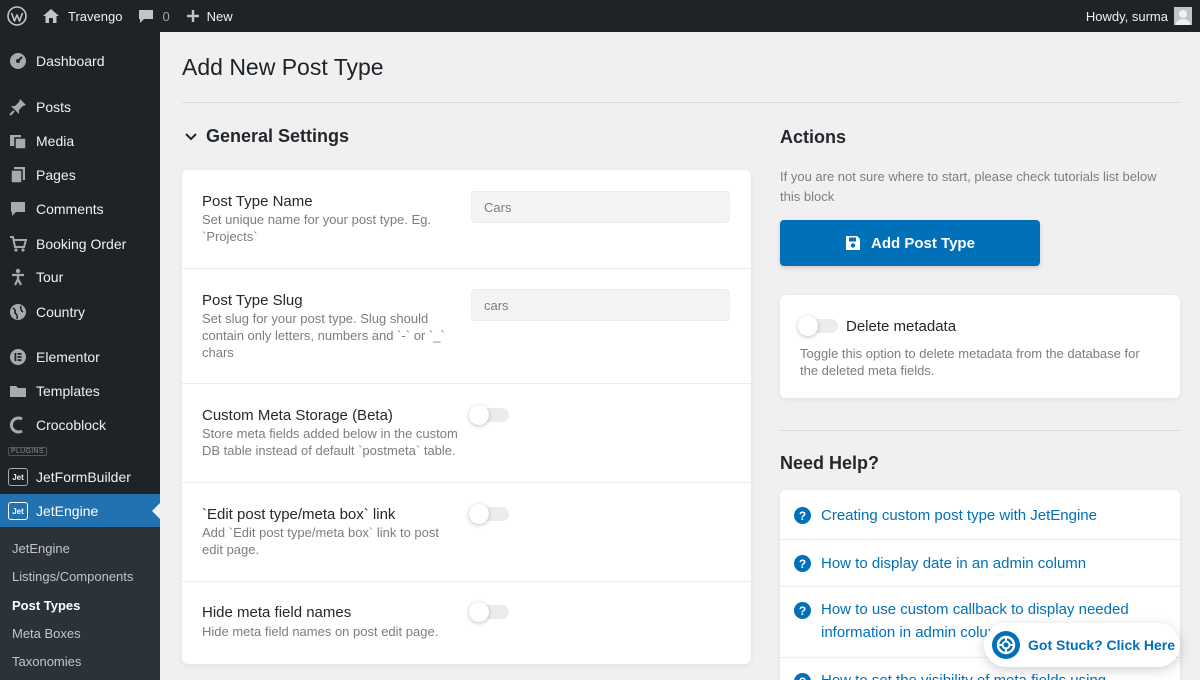  What do you see at coordinates (80, 391) in the screenshot?
I see `sidebar-item-templates: Templates` at bounding box center [80, 391].